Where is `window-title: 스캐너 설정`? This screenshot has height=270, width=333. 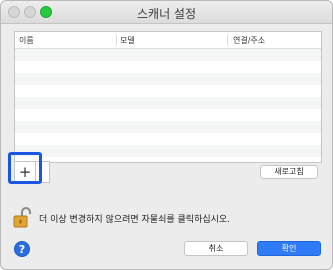 window-title: 스캐너 설정 is located at coordinates (166, 14).